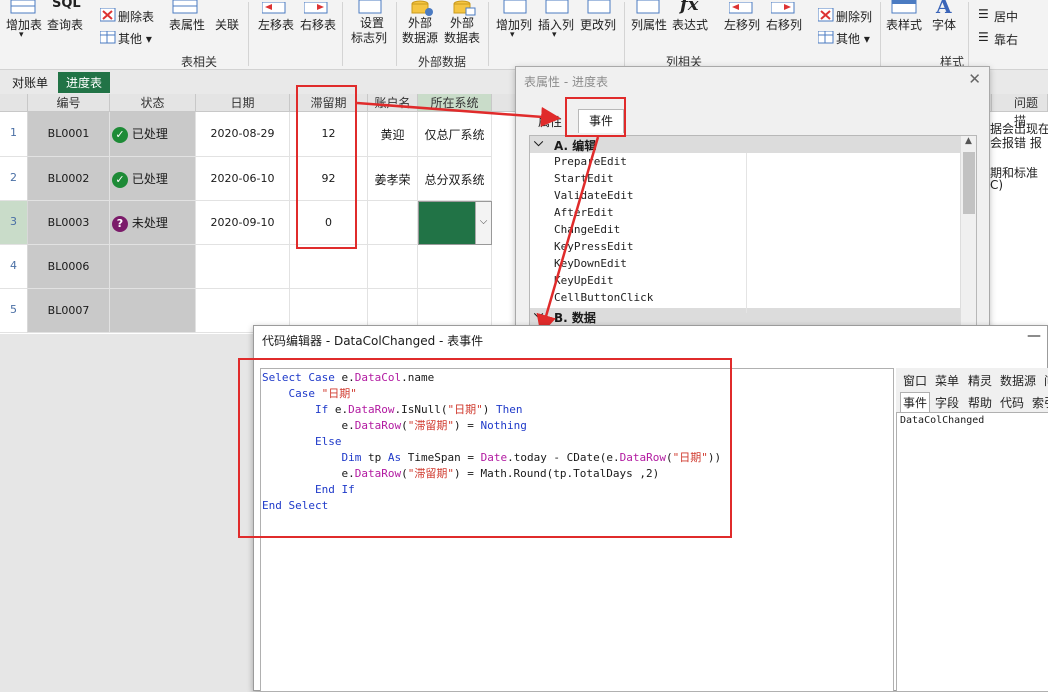  I want to click on code: .IsNull(, so click(421, 409).